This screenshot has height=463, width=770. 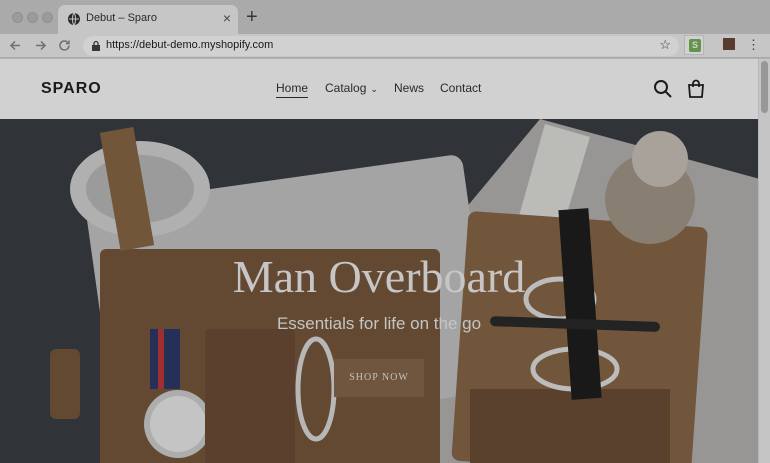 What do you see at coordinates (121, 18) in the screenshot?
I see `tab-title: Debut – Sparo` at bounding box center [121, 18].